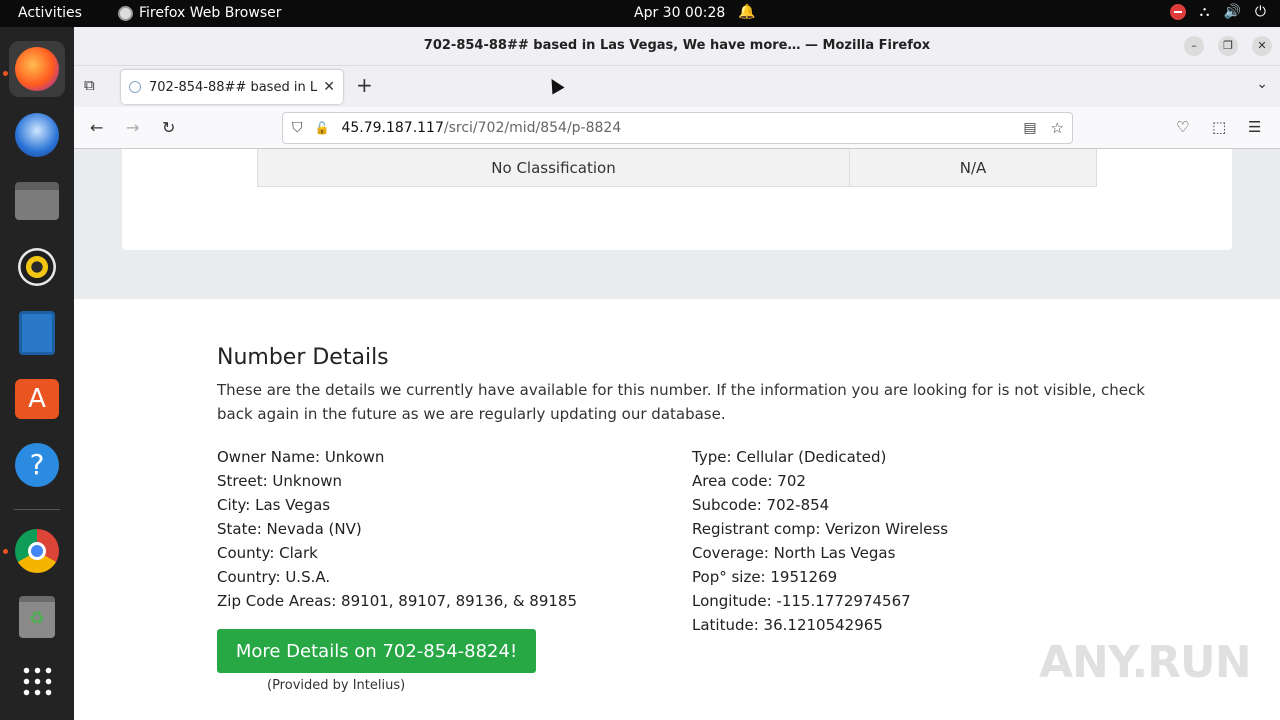 The image size is (1280, 720). Describe the element at coordinates (820, 529) in the screenshot. I see `detail-registrant: Registrant comp: Verizon Wireless` at that location.